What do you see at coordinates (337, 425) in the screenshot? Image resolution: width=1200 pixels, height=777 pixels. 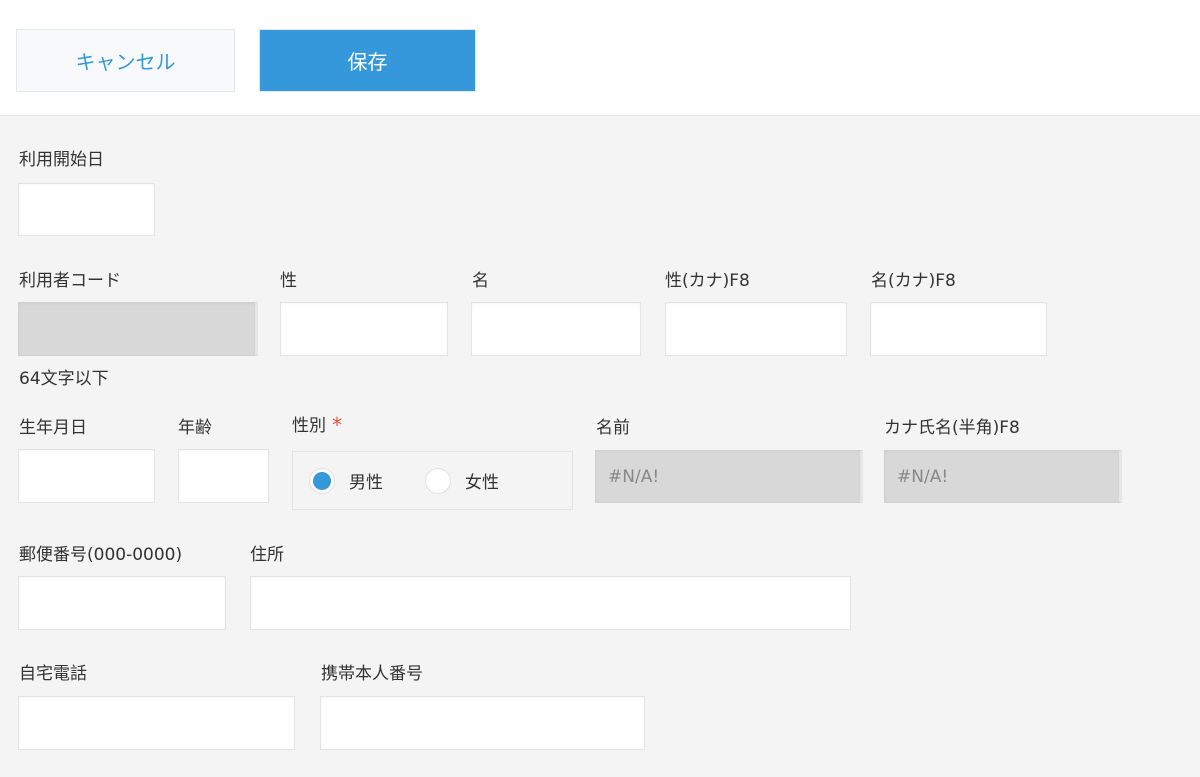 I see `required-mark: *` at bounding box center [337, 425].